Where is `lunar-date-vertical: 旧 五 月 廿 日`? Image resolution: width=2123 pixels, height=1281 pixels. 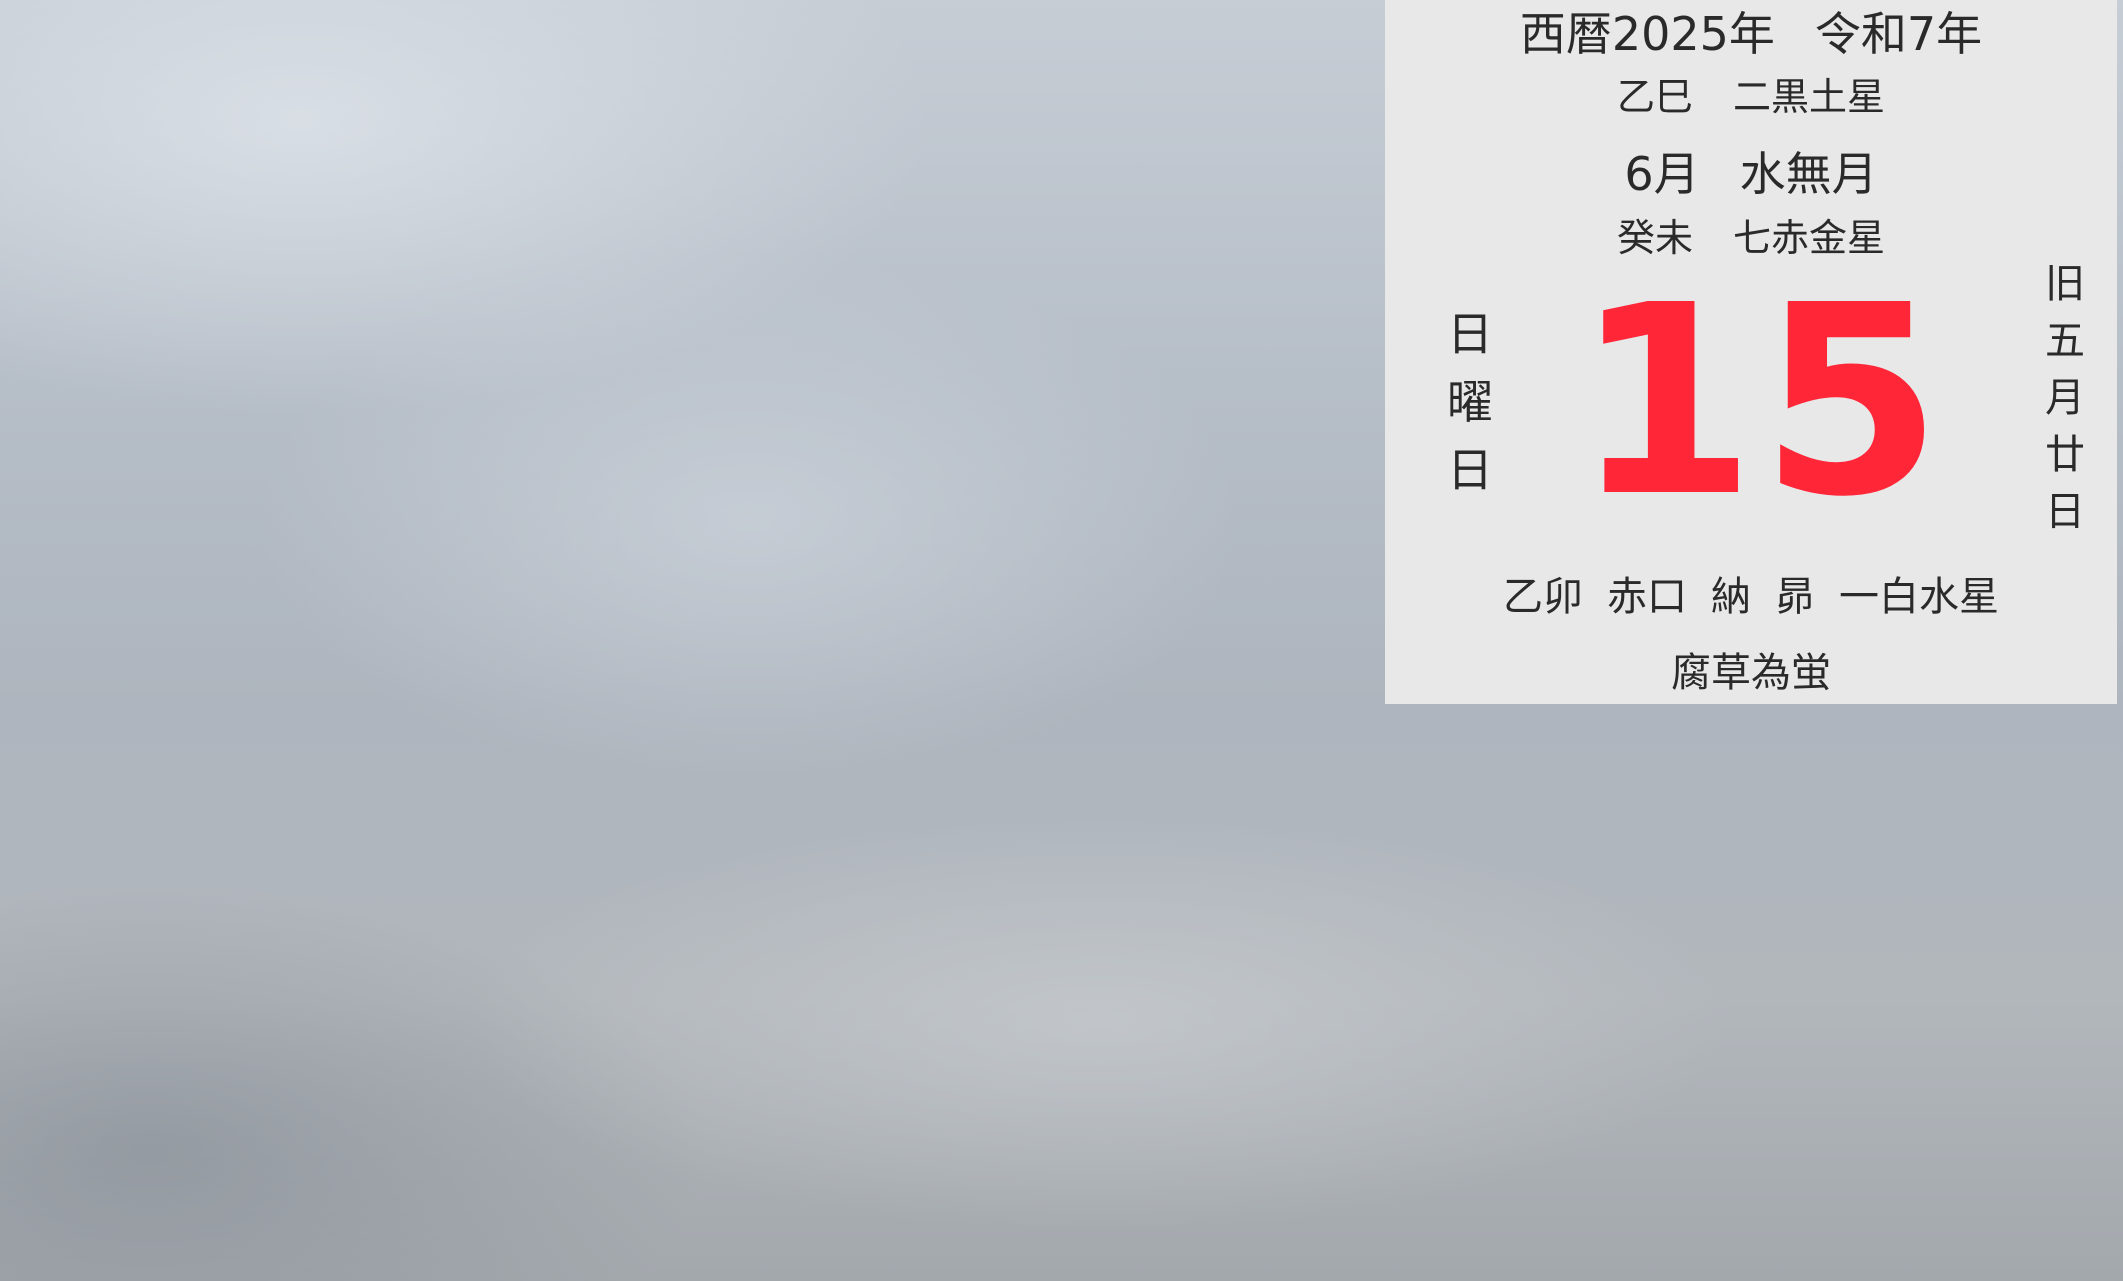
lunar-date-vertical: 旧 五 月 廿 日 is located at coordinates (2065, 398).